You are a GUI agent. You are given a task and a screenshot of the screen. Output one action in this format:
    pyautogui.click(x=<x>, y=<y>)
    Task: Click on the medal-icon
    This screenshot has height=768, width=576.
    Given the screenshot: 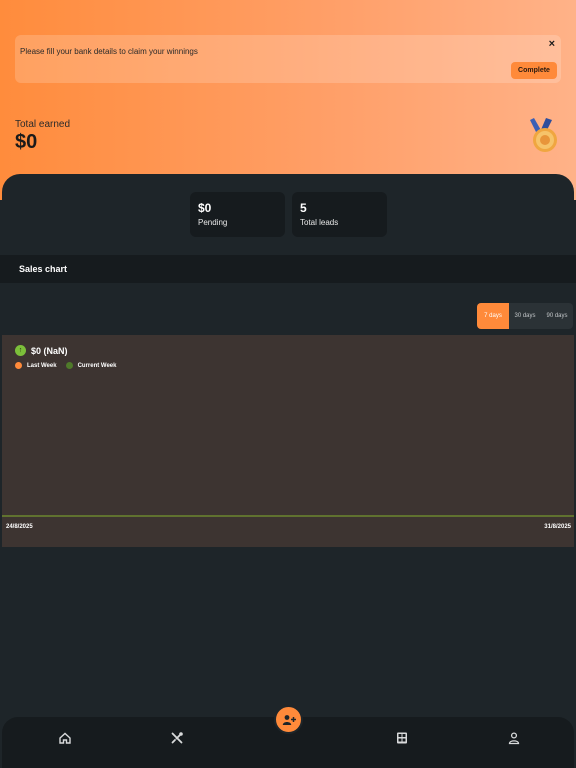 What is the action you would take?
    pyautogui.click(x=543, y=135)
    